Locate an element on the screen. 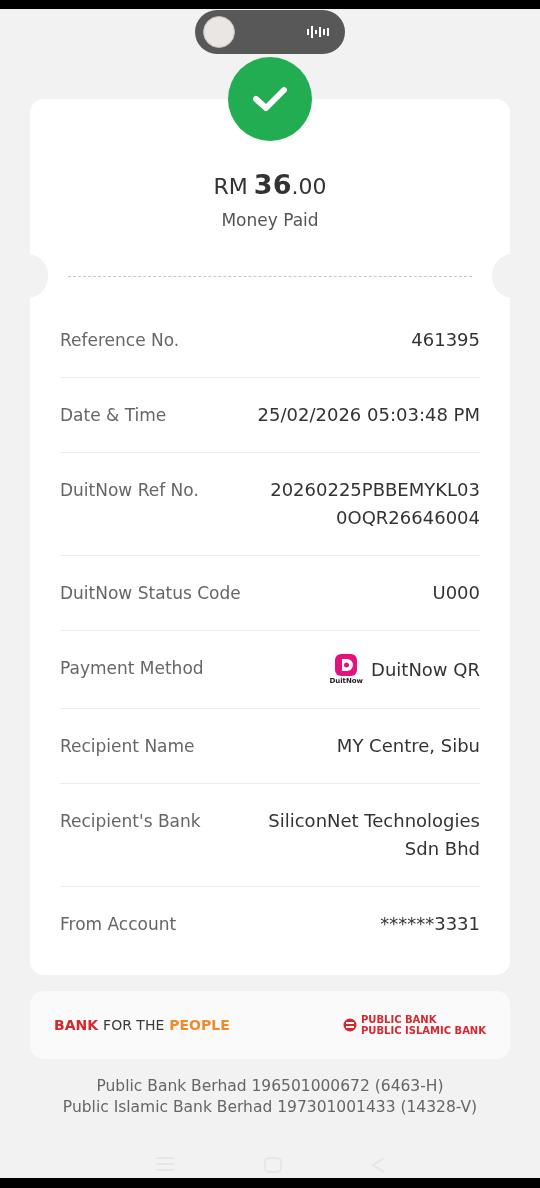  detail-value: ******3331 is located at coordinates (430, 924).